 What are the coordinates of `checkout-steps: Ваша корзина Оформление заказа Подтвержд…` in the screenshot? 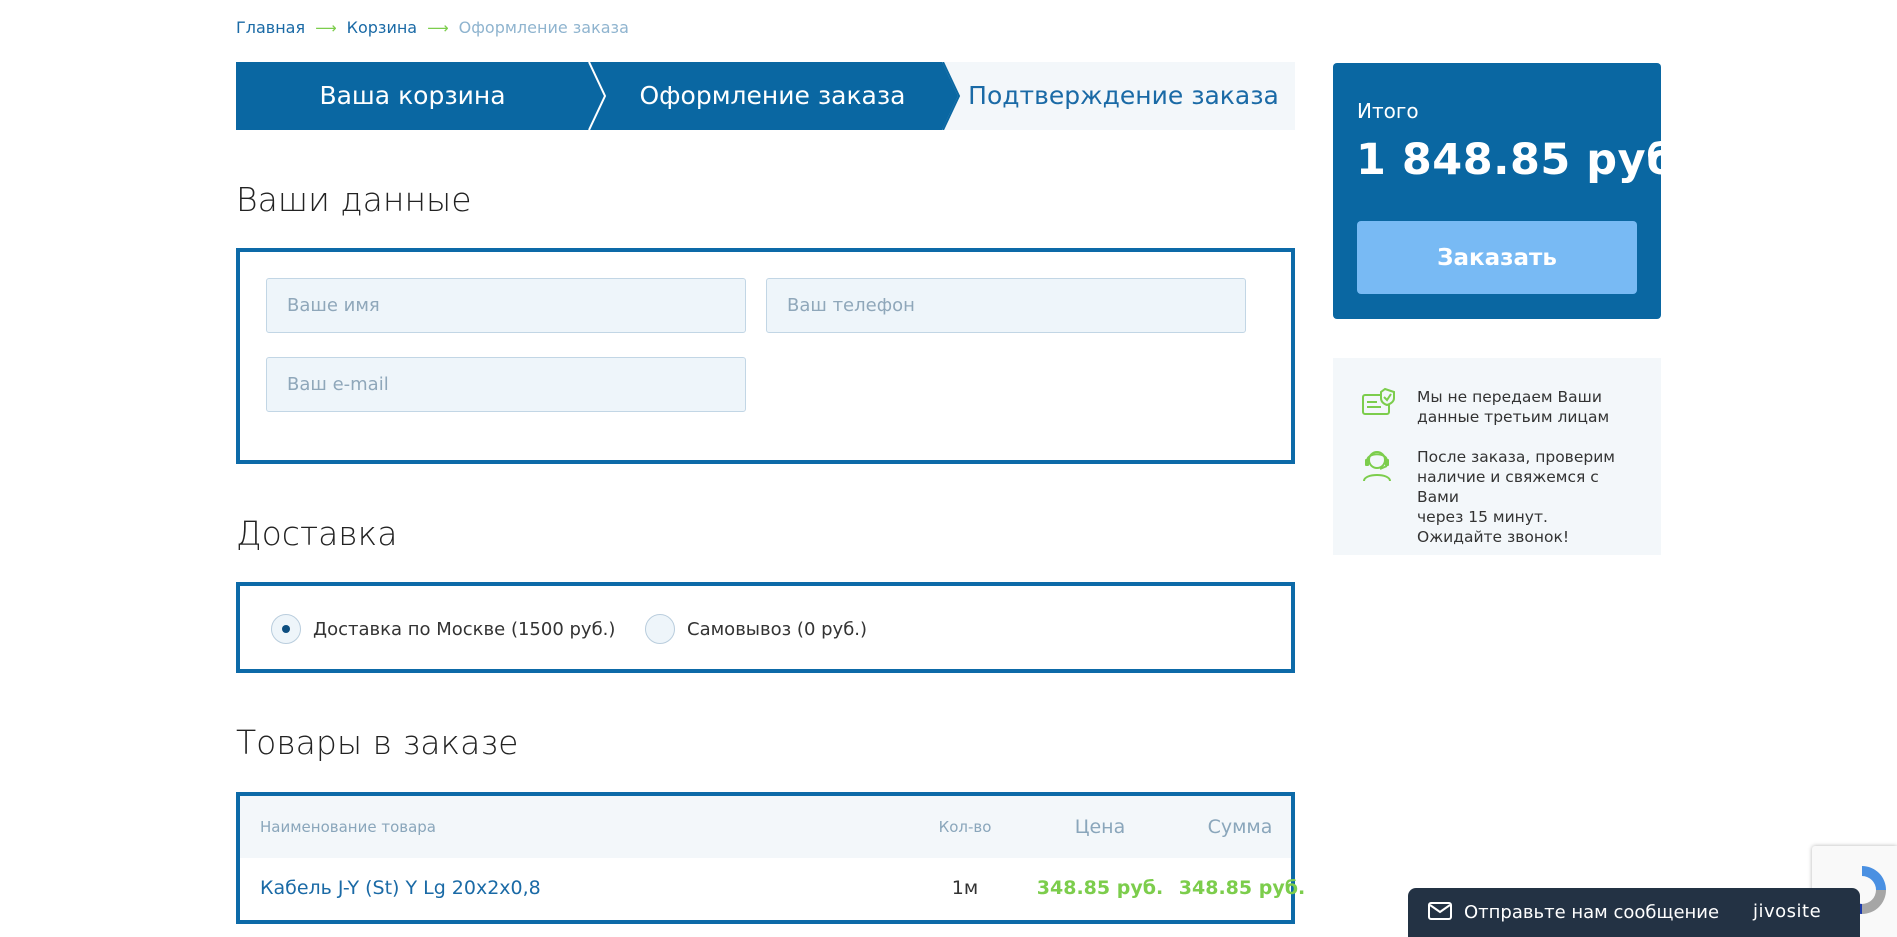 It's located at (765, 96).